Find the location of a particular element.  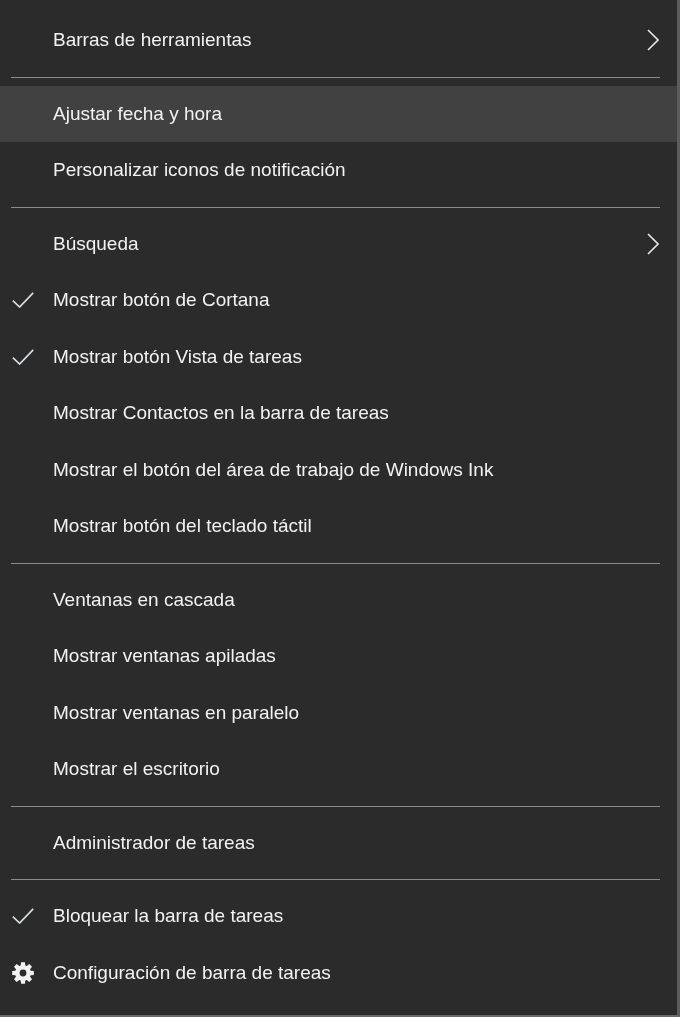

menu-item: Mostrar ventanas en paralelo is located at coordinates (338, 712).